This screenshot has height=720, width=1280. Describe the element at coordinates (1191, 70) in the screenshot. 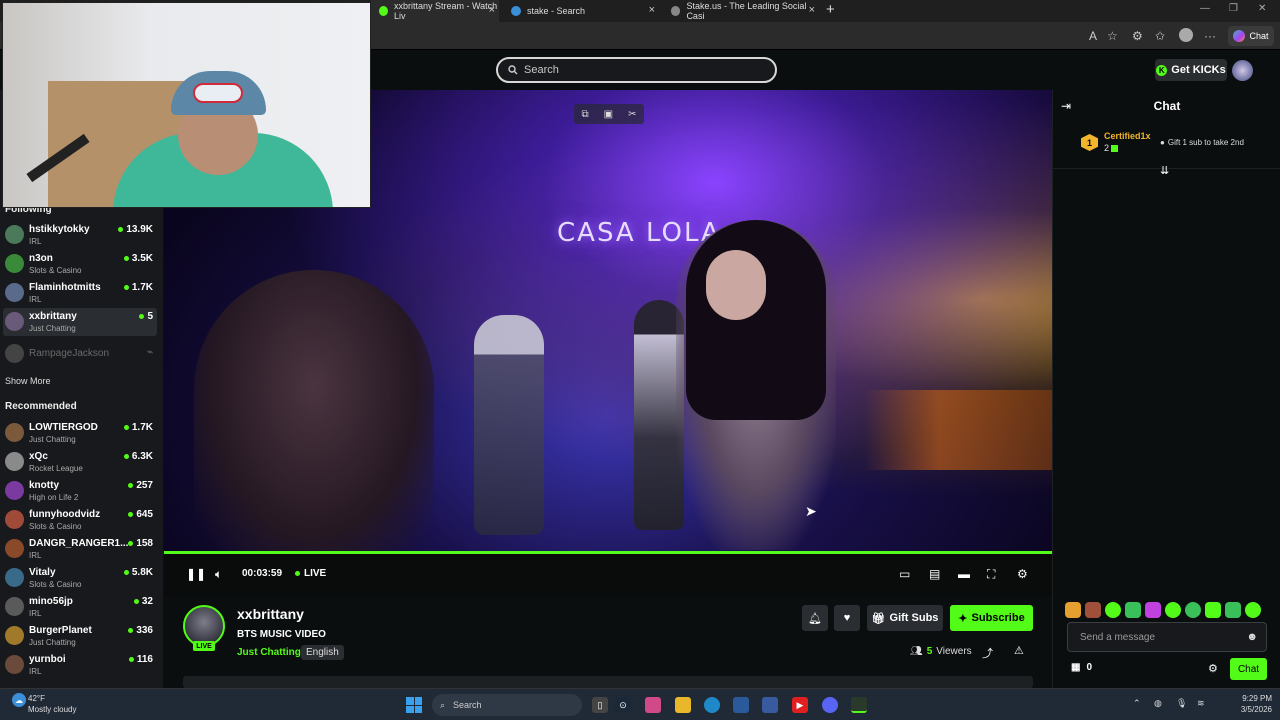

I see `get-kicks-button: K Get KICKs` at that location.